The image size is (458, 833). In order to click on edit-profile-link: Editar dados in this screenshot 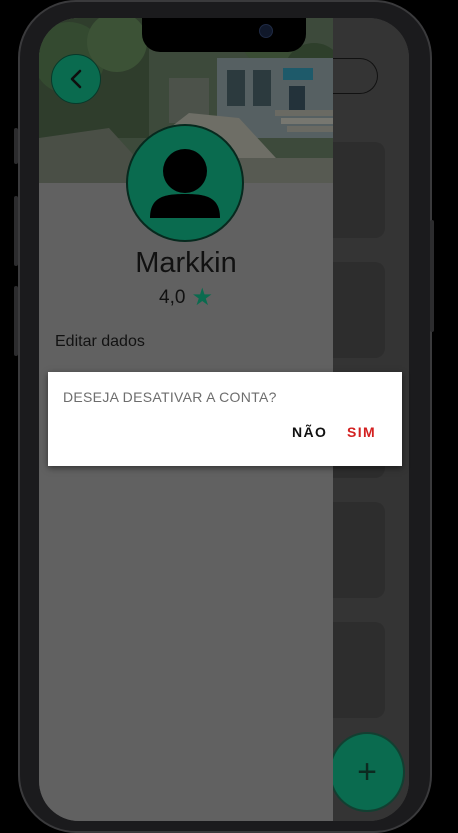, I will do `click(100, 342)`.